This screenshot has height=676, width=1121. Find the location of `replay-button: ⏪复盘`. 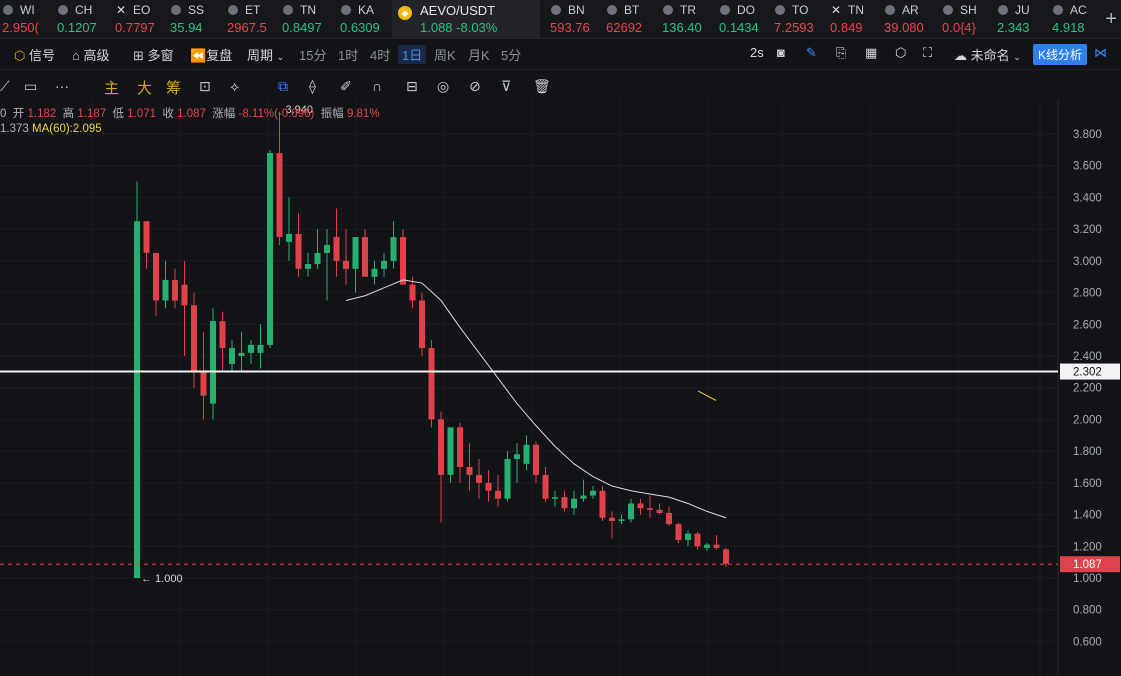

replay-button: ⏪复盘 is located at coordinates (211, 54).